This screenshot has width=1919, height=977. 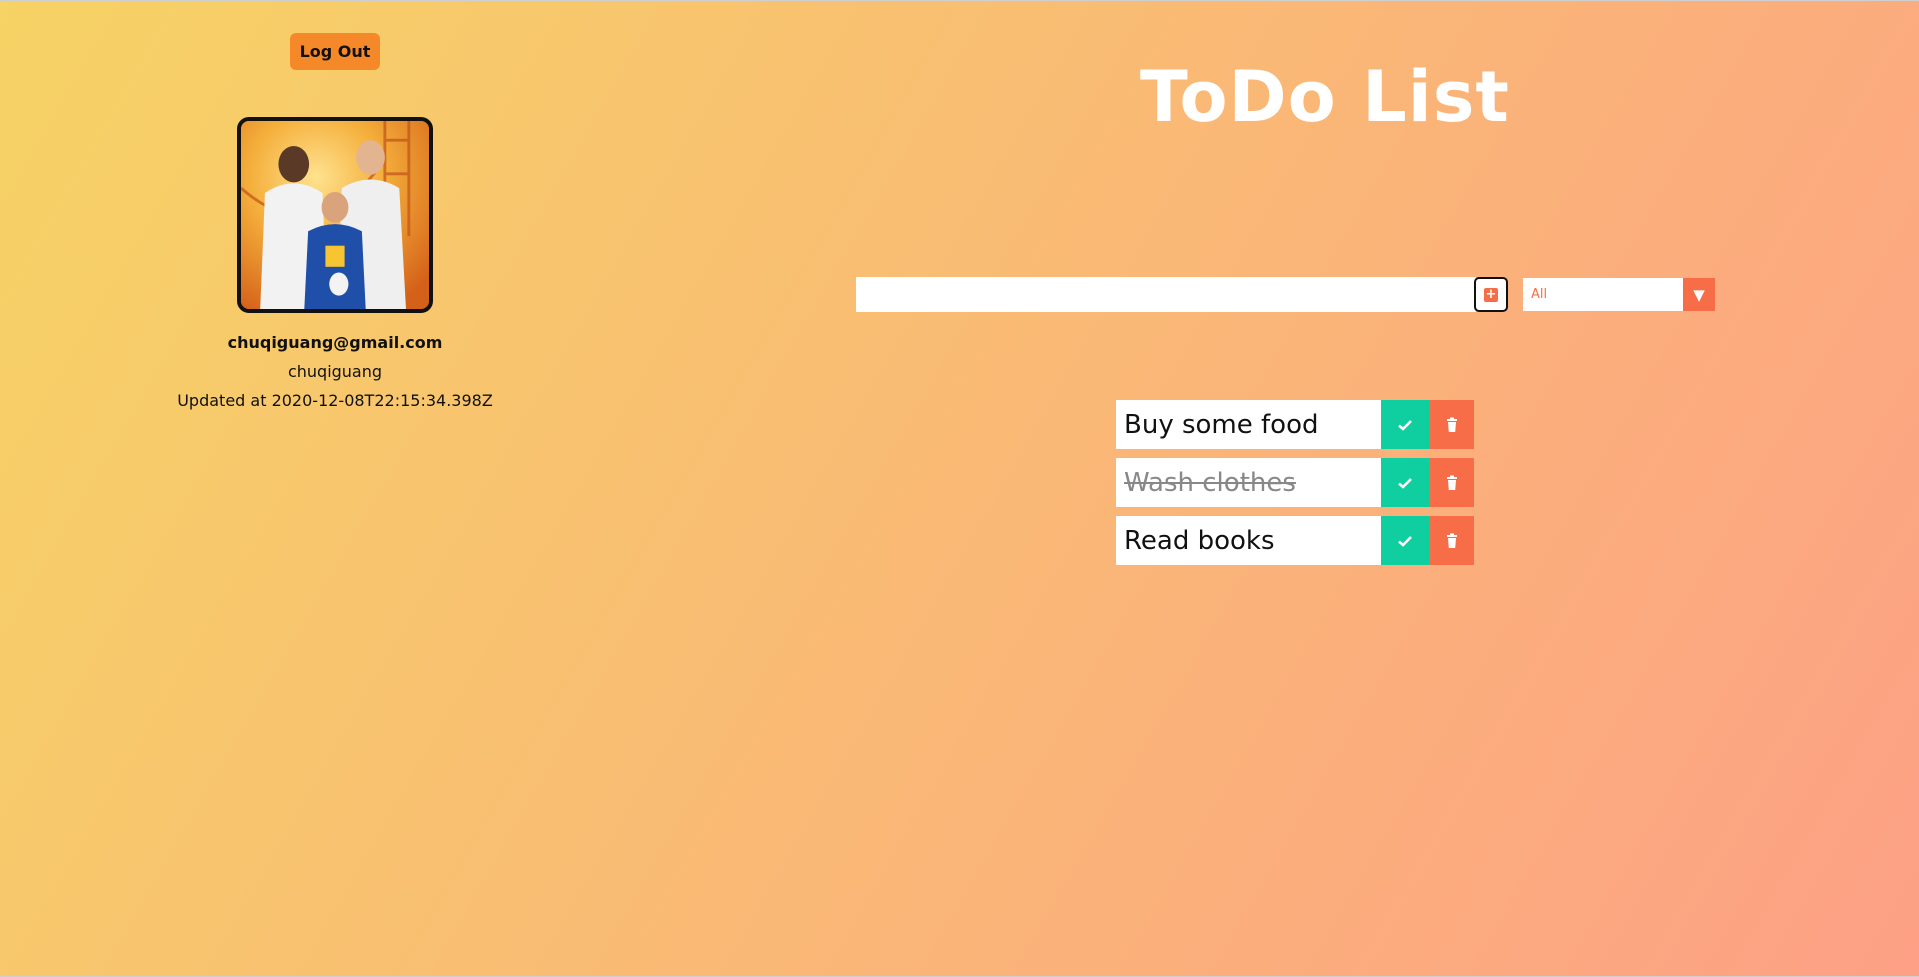 I want to click on avatar-image, so click(x=335, y=215).